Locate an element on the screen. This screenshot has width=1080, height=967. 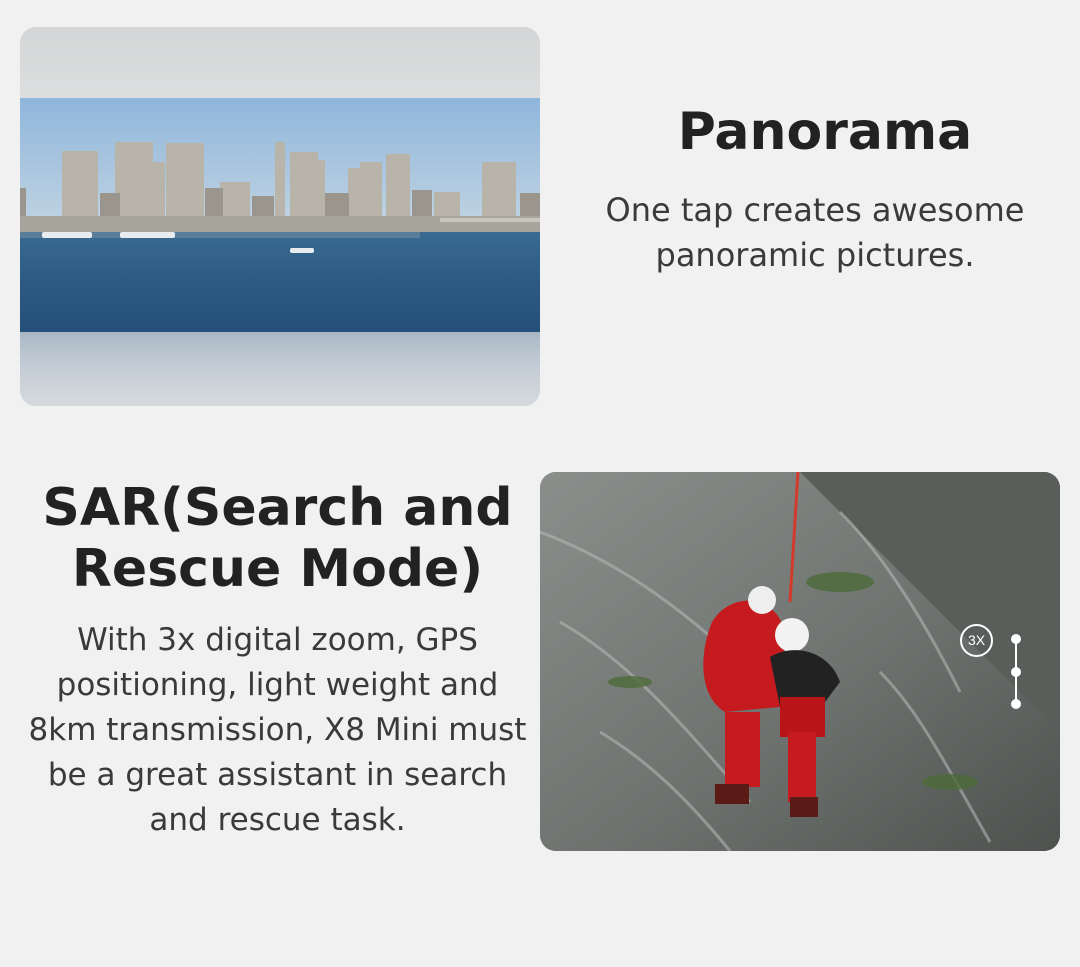
zoom-dot-bottom is located at coordinates (1016, 704).